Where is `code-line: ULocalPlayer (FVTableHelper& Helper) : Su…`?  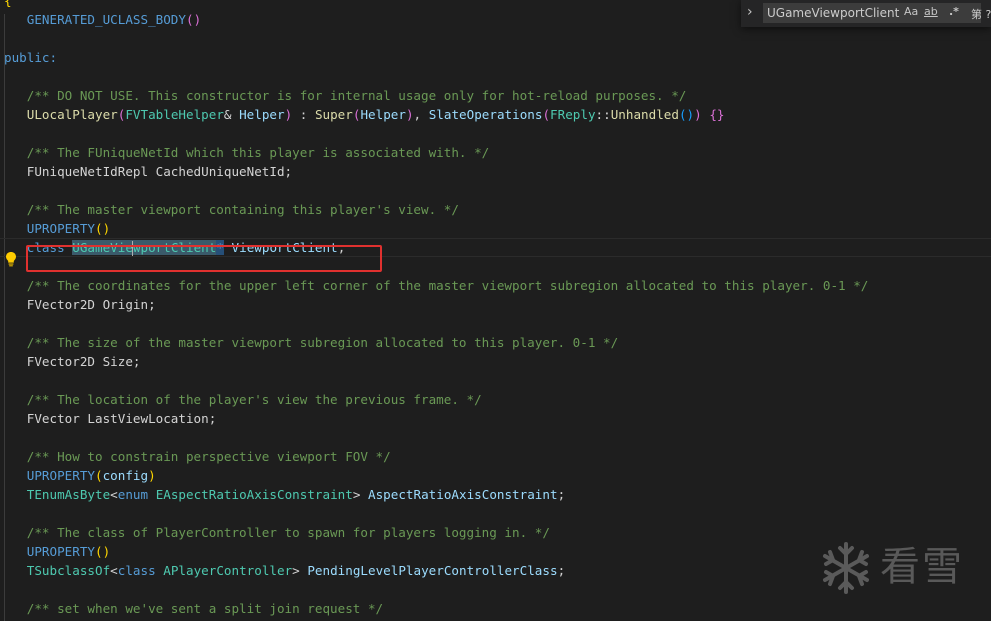
code-line: ULocalPlayer (FVTableHelper& Helper) : Su… is located at coordinates (497, 114).